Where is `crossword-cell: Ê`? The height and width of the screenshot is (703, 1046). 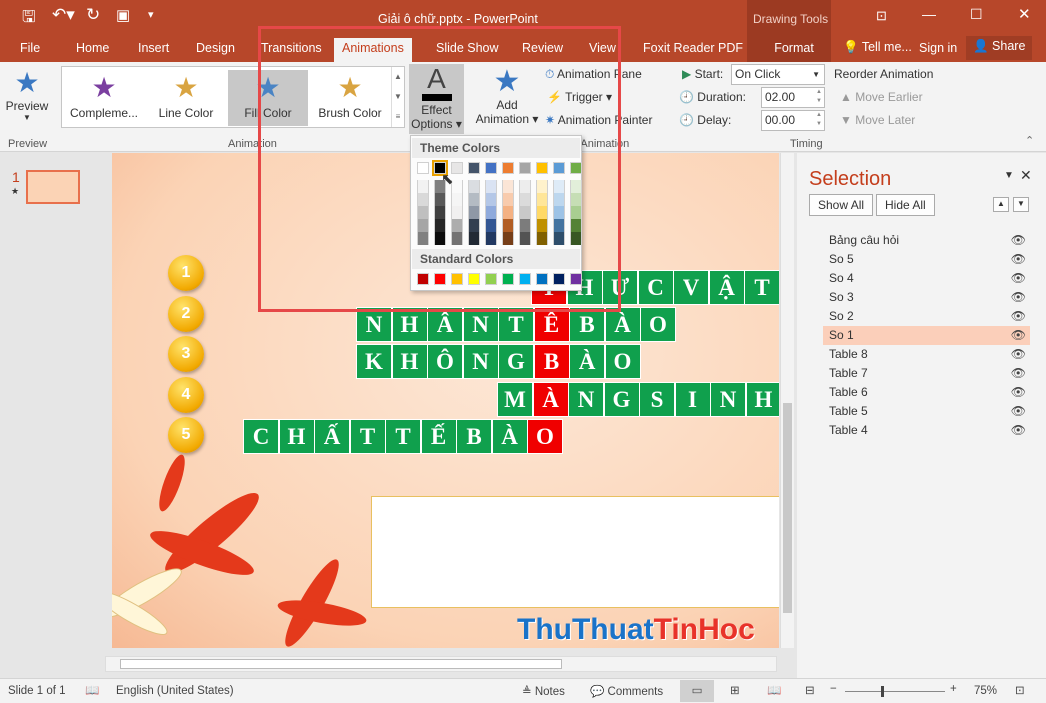 crossword-cell: Ê is located at coordinates (551, 324).